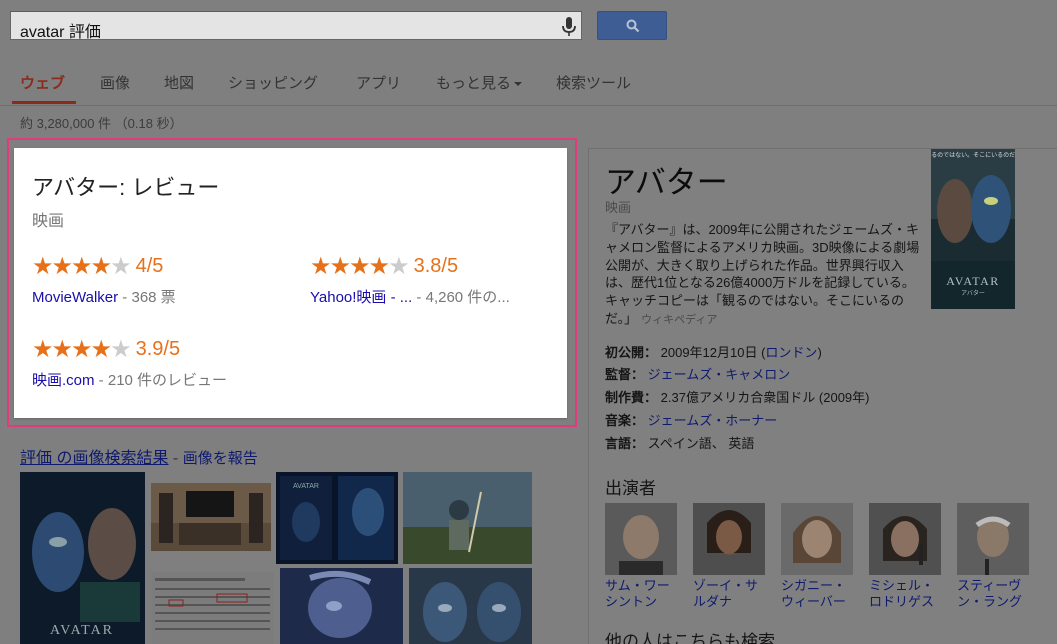 The width and height of the screenshot is (1057, 644). What do you see at coordinates (765, 397) in the screenshot?
I see `fact-value: 2.37億アメリカ合衆国ドル (2009年)` at bounding box center [765, 397].